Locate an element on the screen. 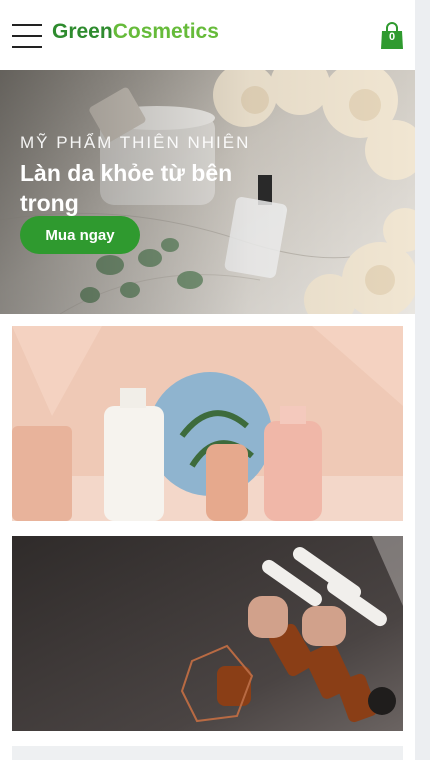 This screenshot has height=760, width=430. promo-banner-partial is located at coordinates (207, 753).